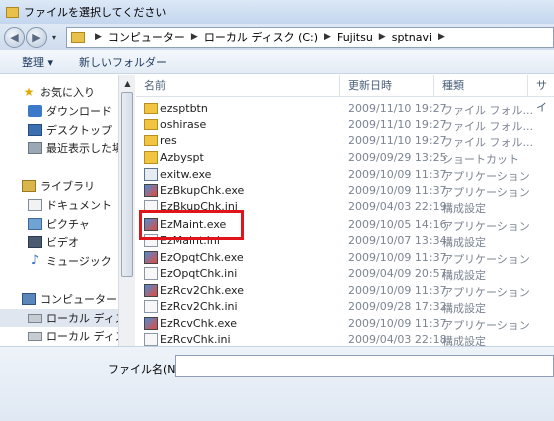 The image size is (554, 421). Describe the element at coordinates (184, 108) in the screenshot. I see `file-name: ezsptbtn` at that location.